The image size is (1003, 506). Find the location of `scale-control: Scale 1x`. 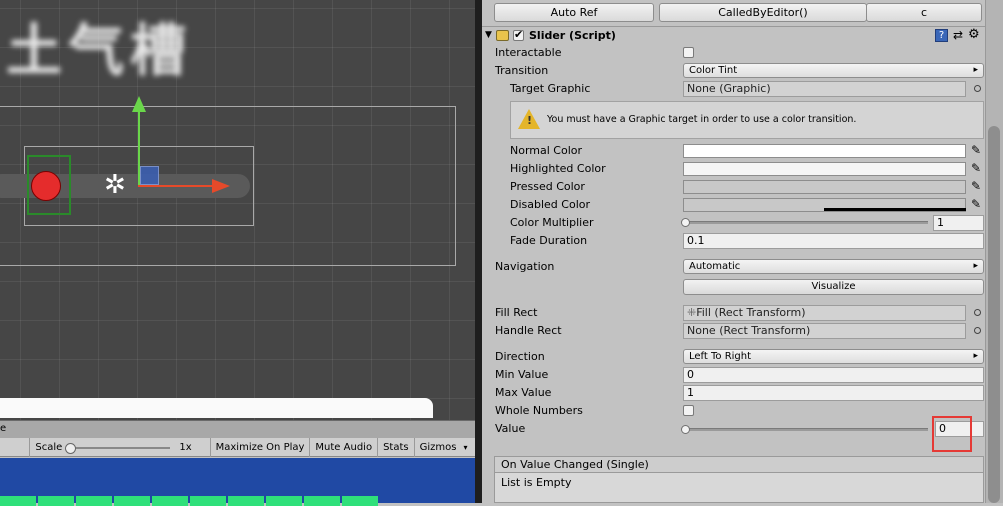

scale-control: Scale 1x is located at coordinates (120, 447).